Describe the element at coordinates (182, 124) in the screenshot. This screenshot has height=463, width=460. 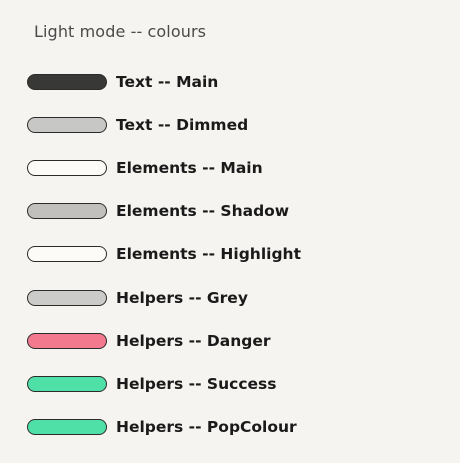
I see `swatch-label: Text -- Dimmed` at that location.